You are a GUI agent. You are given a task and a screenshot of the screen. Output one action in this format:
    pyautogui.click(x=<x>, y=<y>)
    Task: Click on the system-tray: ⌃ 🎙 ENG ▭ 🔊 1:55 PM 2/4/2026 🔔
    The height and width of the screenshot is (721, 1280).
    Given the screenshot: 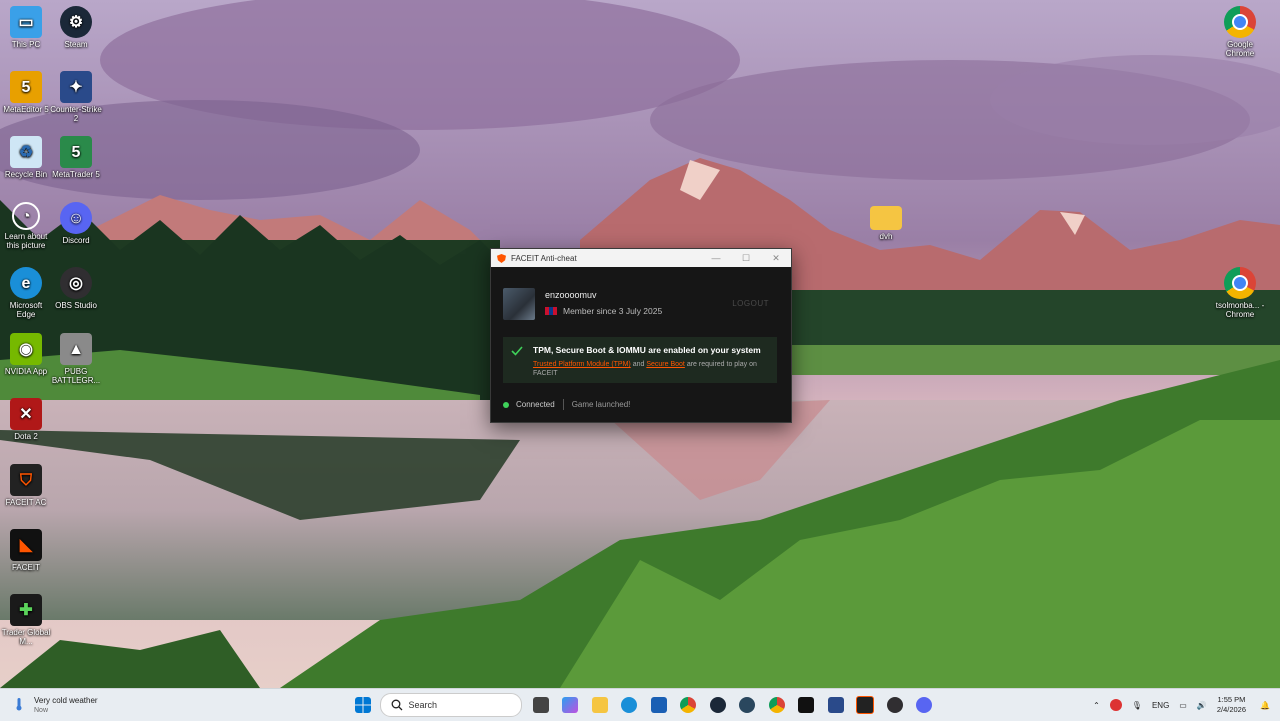 What is the action you would take?
    pyautogui.click(x=1186, y=705)
    